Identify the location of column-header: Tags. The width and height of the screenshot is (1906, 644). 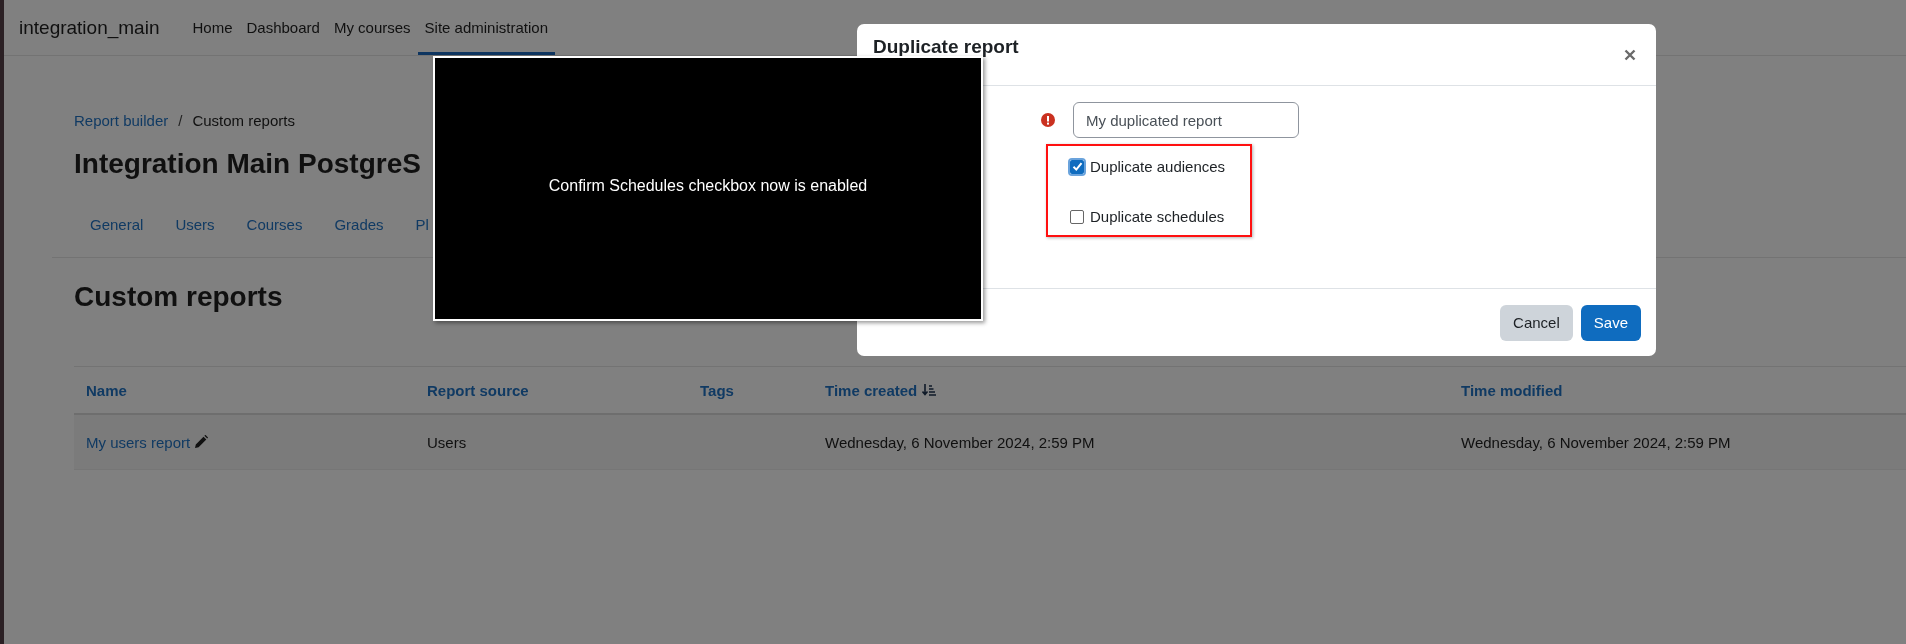
(717, 390).